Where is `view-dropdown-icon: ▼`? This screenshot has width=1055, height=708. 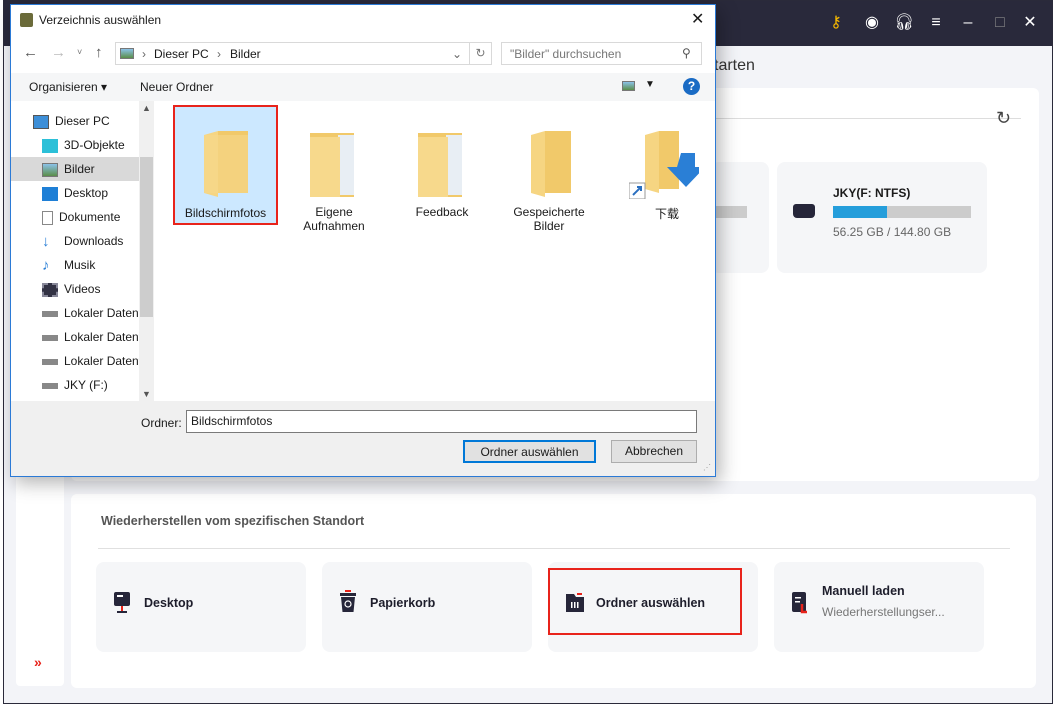 view-dropdown-icon: ▼ is located at coordinates (650, 84).